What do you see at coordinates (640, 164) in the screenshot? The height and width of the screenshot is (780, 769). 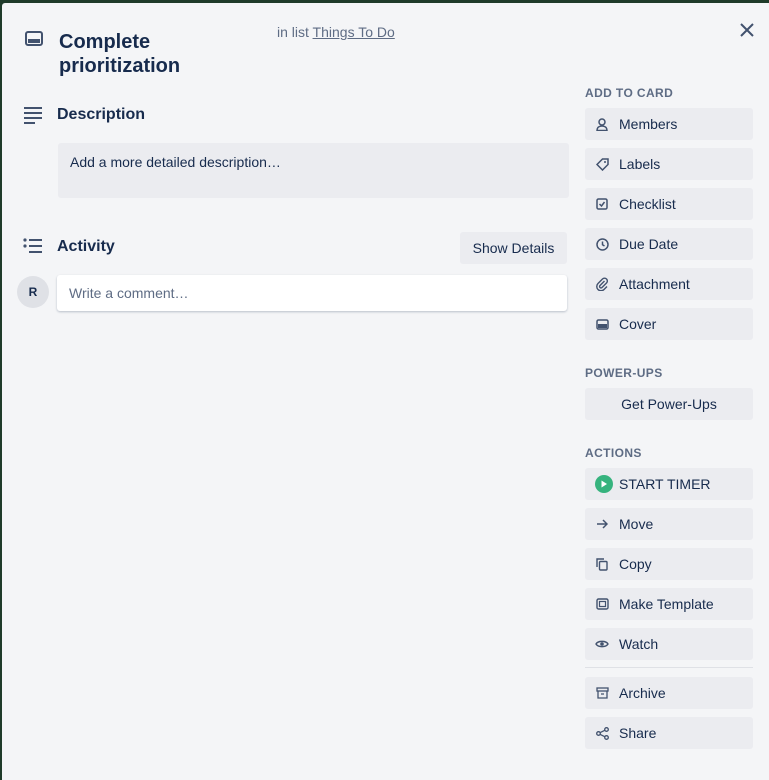 I see `labels-label: Labels` at bounding box center [640, 164].